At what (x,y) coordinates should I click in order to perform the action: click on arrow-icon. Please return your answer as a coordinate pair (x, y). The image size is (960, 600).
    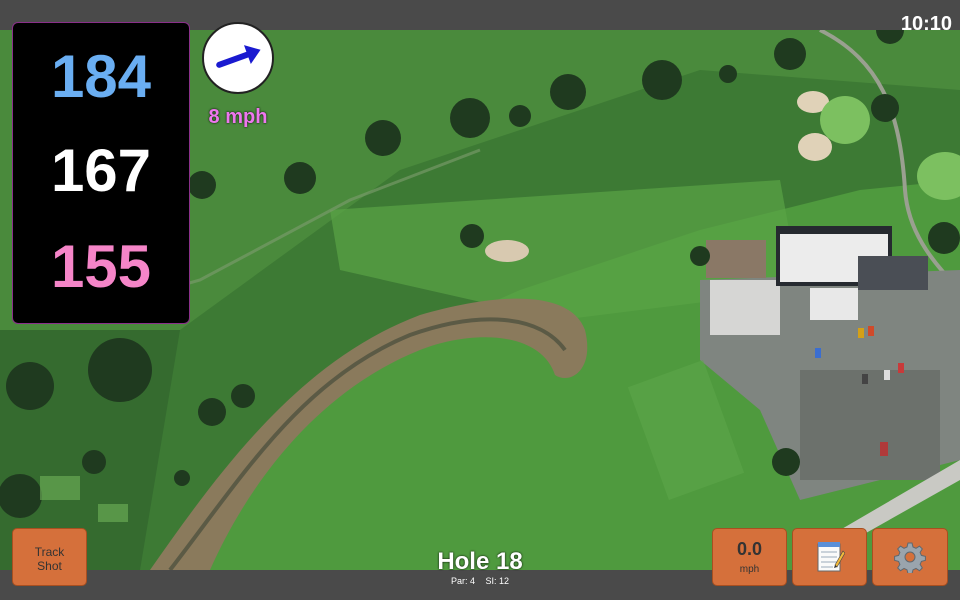
    Looking at the image, I should click on (238, 56).